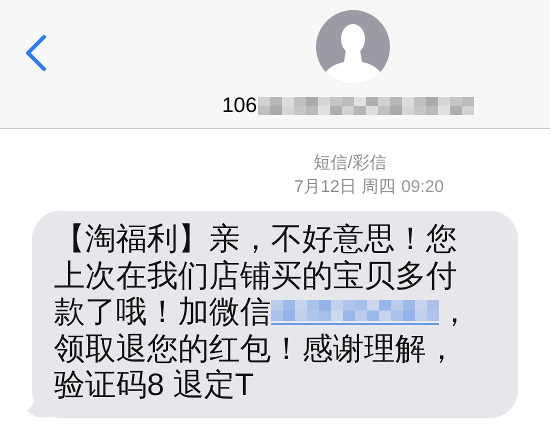 The height and width of the screenshot is (430, 550). Describe the element at coordinates (422, 187) in the screenshot. I see `message-time: 09:20` at that location.